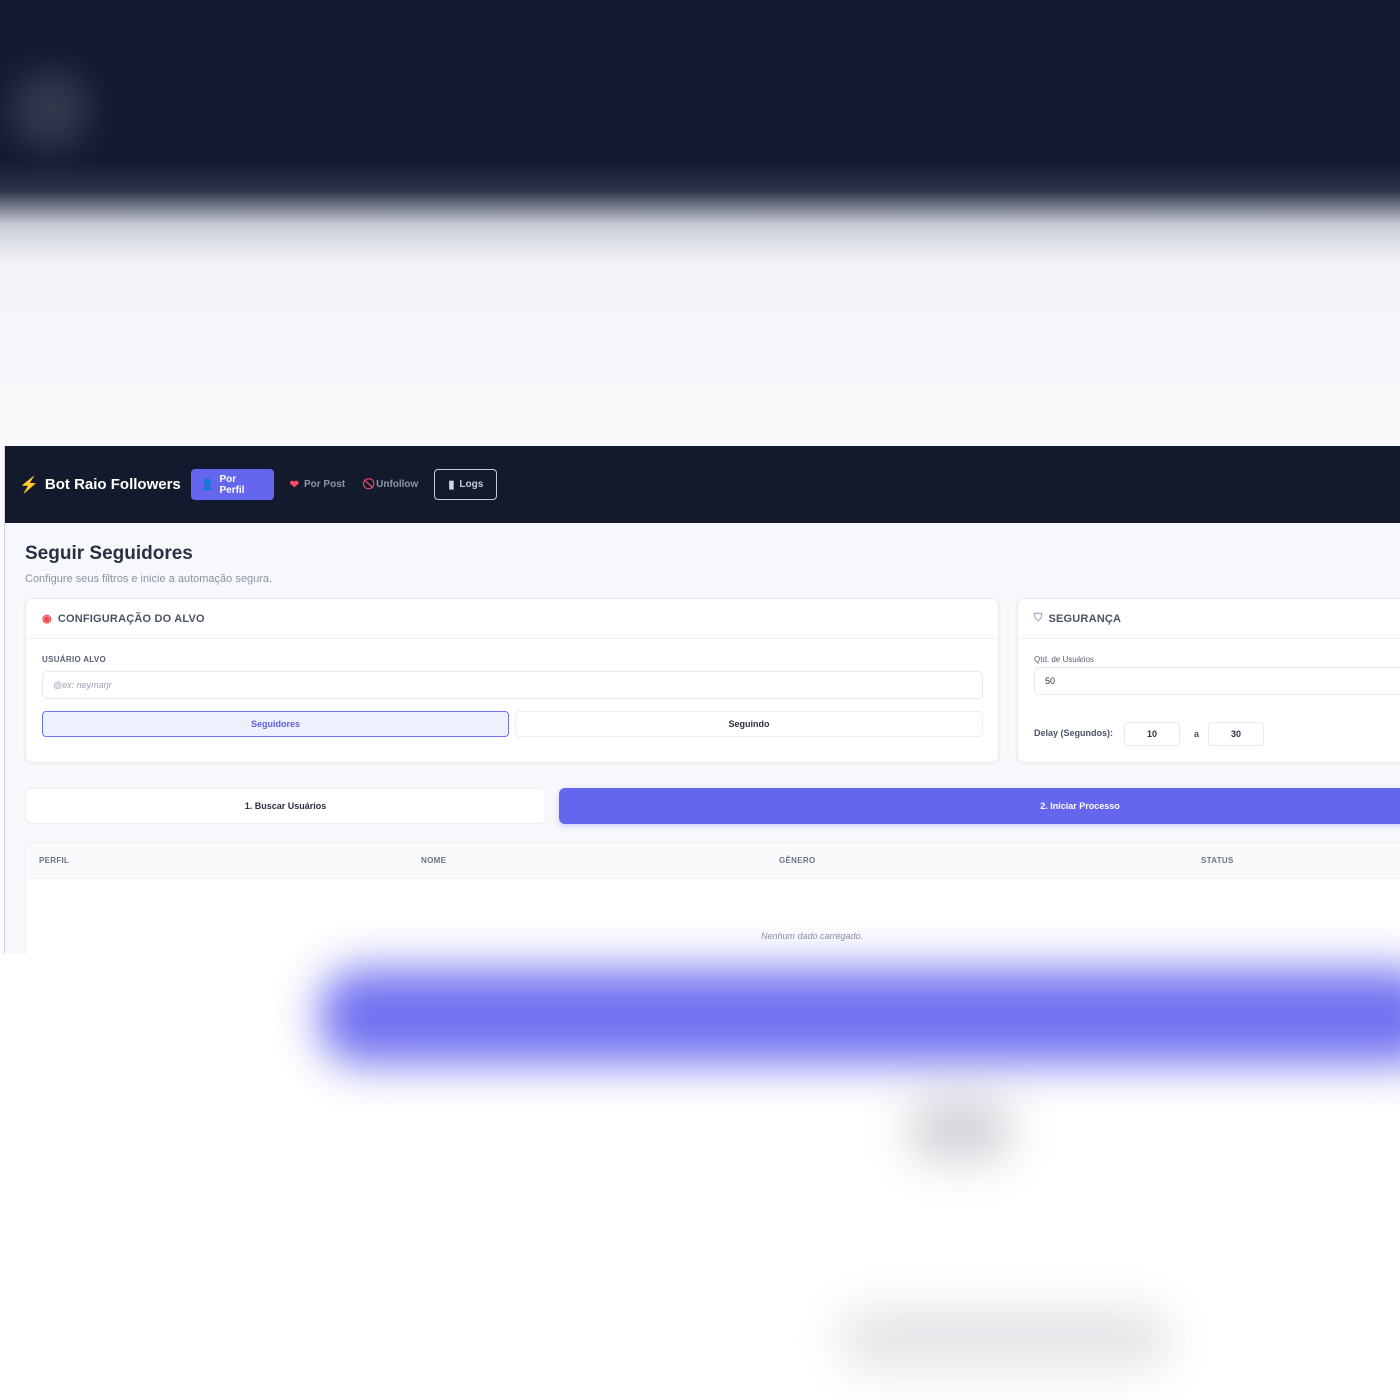 The height and width of the screenshot is (1400, 1400). I want to click on card-title: SEGURANÇA, so click(1085, 618).